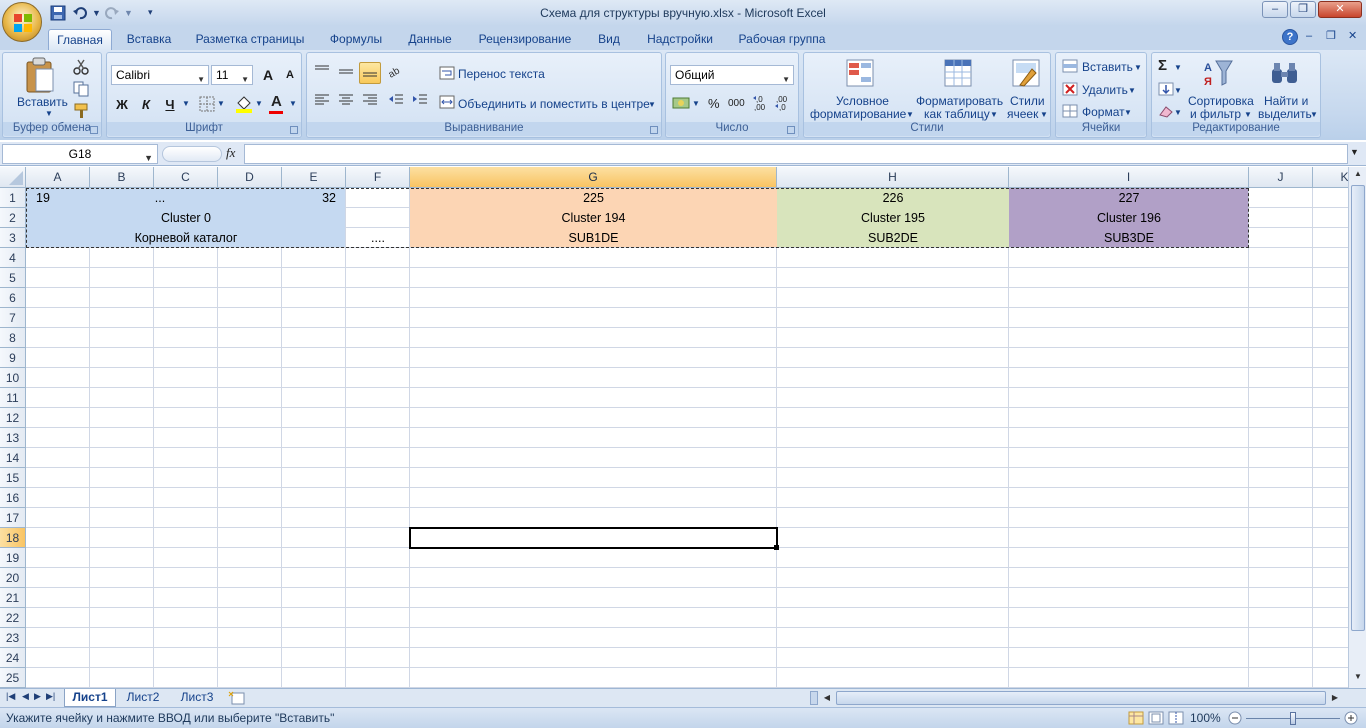  Describe the element at coordinates (776, 547) in the screenshot. I see `fill-handle` at that location.